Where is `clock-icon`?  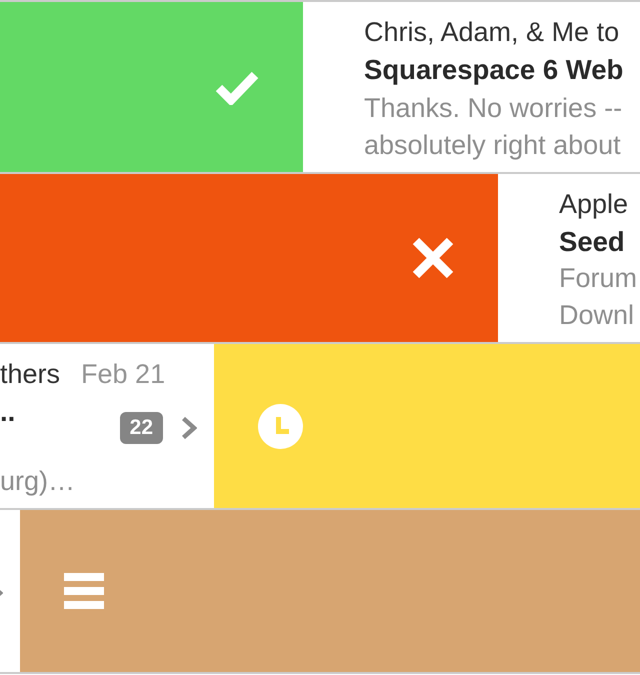 clock-icon is located at coordinates (280, 426).